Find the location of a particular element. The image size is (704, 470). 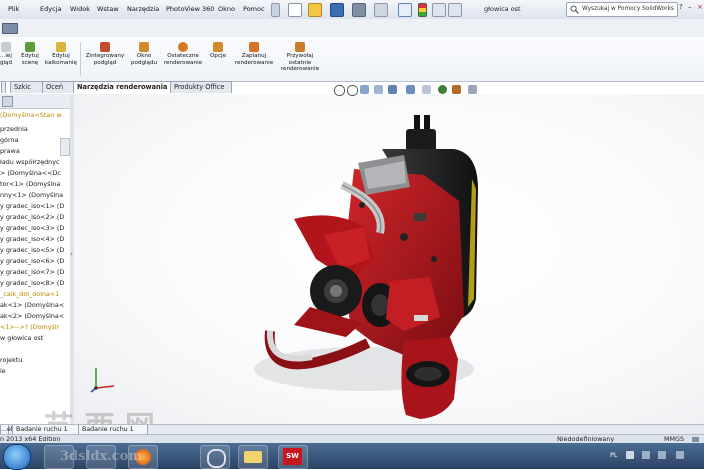

options-button: Opcje is located at coordinates (218, 51).